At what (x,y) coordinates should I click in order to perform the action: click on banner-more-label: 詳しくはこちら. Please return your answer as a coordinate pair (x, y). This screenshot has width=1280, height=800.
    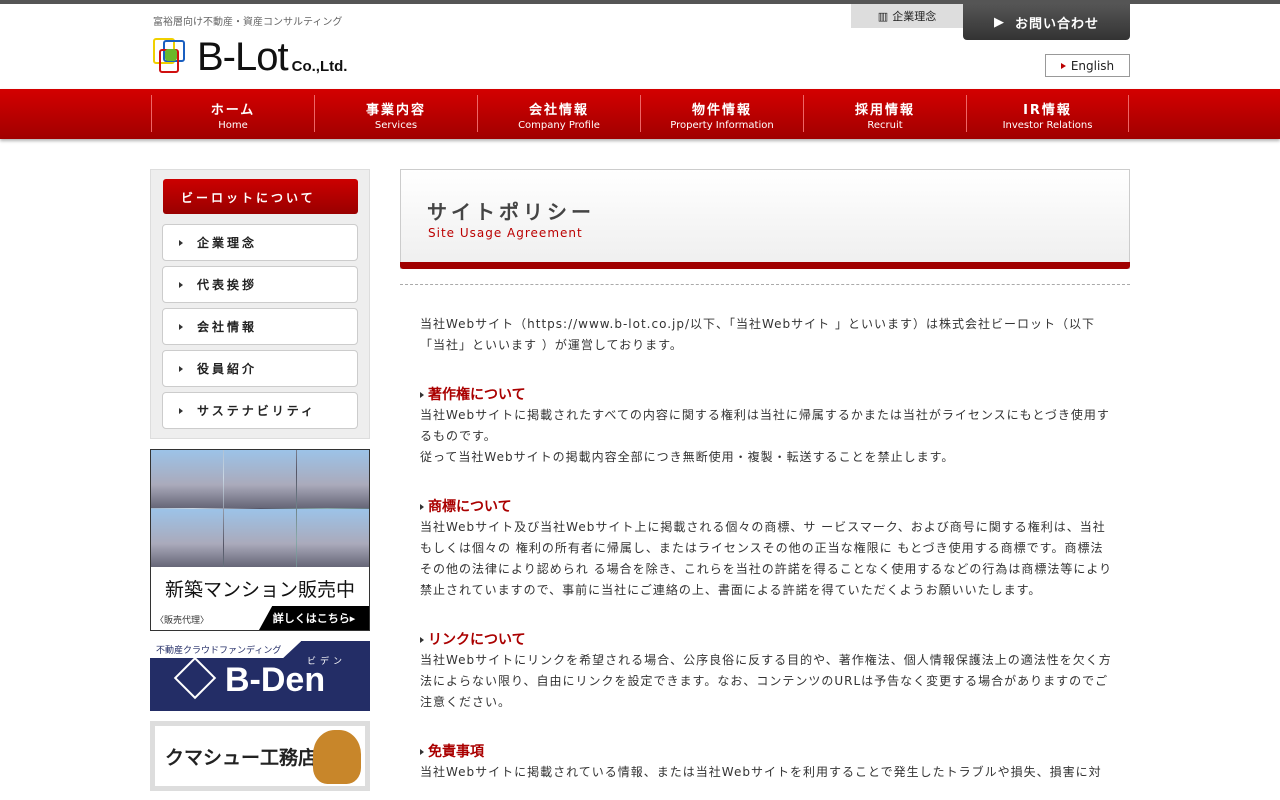
    Looking at the image, I should click on (311, 618).